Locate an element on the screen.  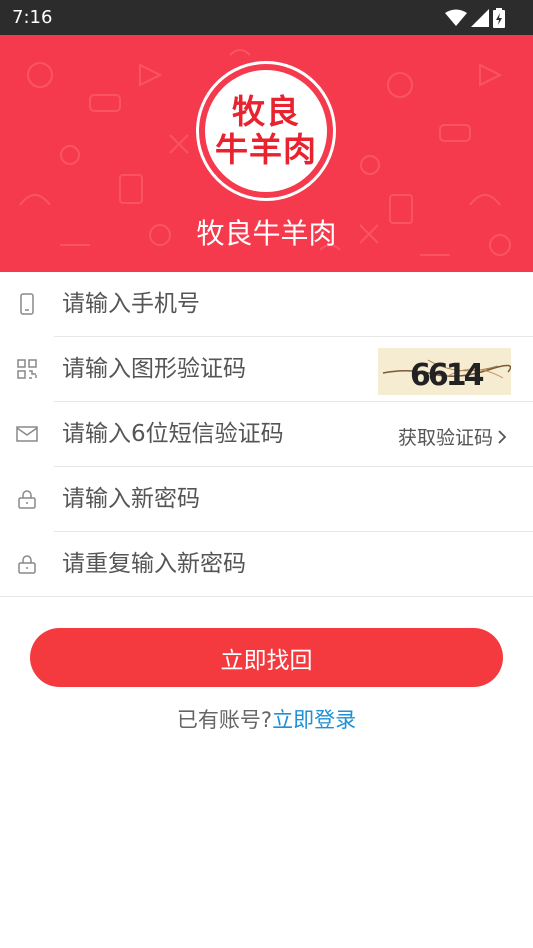
status-bar: 7:16 is located at coordinates (266, 17).